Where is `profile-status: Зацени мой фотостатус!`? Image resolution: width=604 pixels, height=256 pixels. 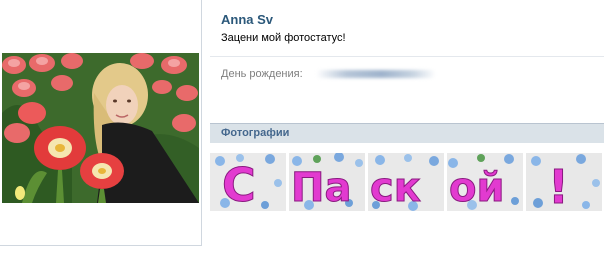 profile-status: Зацени мой фотостатус! is located at coordinates (283, 38).